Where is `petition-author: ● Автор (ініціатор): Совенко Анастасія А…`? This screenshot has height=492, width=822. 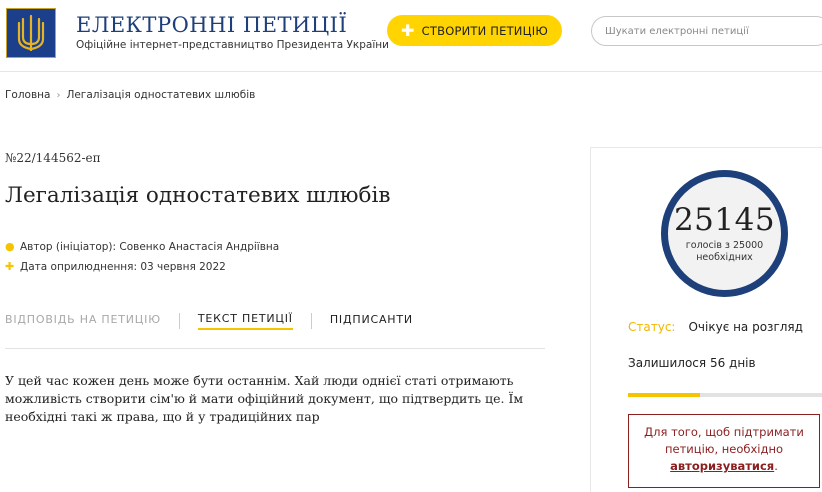 petition-author: ● Автор (ініціатор): Совенко Анастасія А… is located at coordinates (142, 246).